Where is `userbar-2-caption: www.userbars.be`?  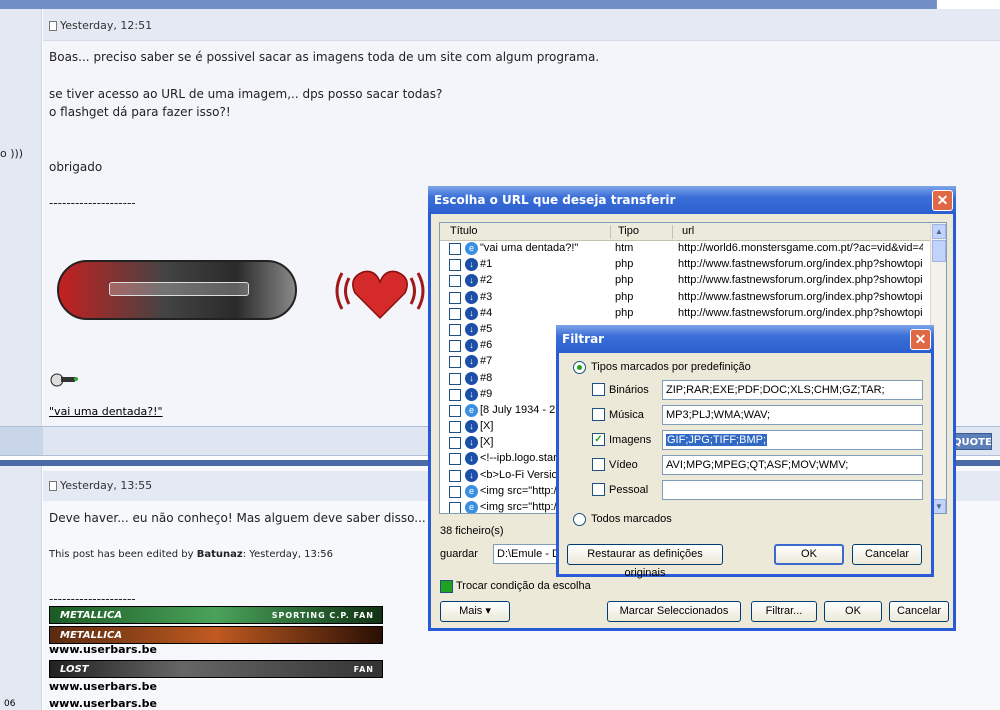
userbar-2-caption: www.userbars.be is located at coordinates (103, 686).